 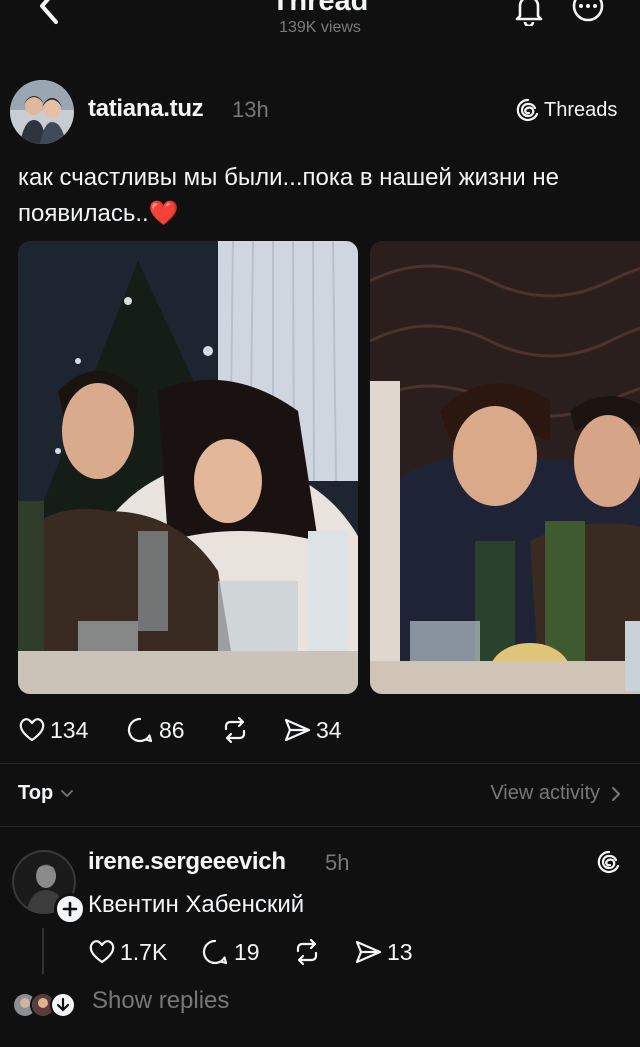 What do you see at coordinates (588, 11) in the screenshot?
I see `more-icon` at bounding box center [588, 11].